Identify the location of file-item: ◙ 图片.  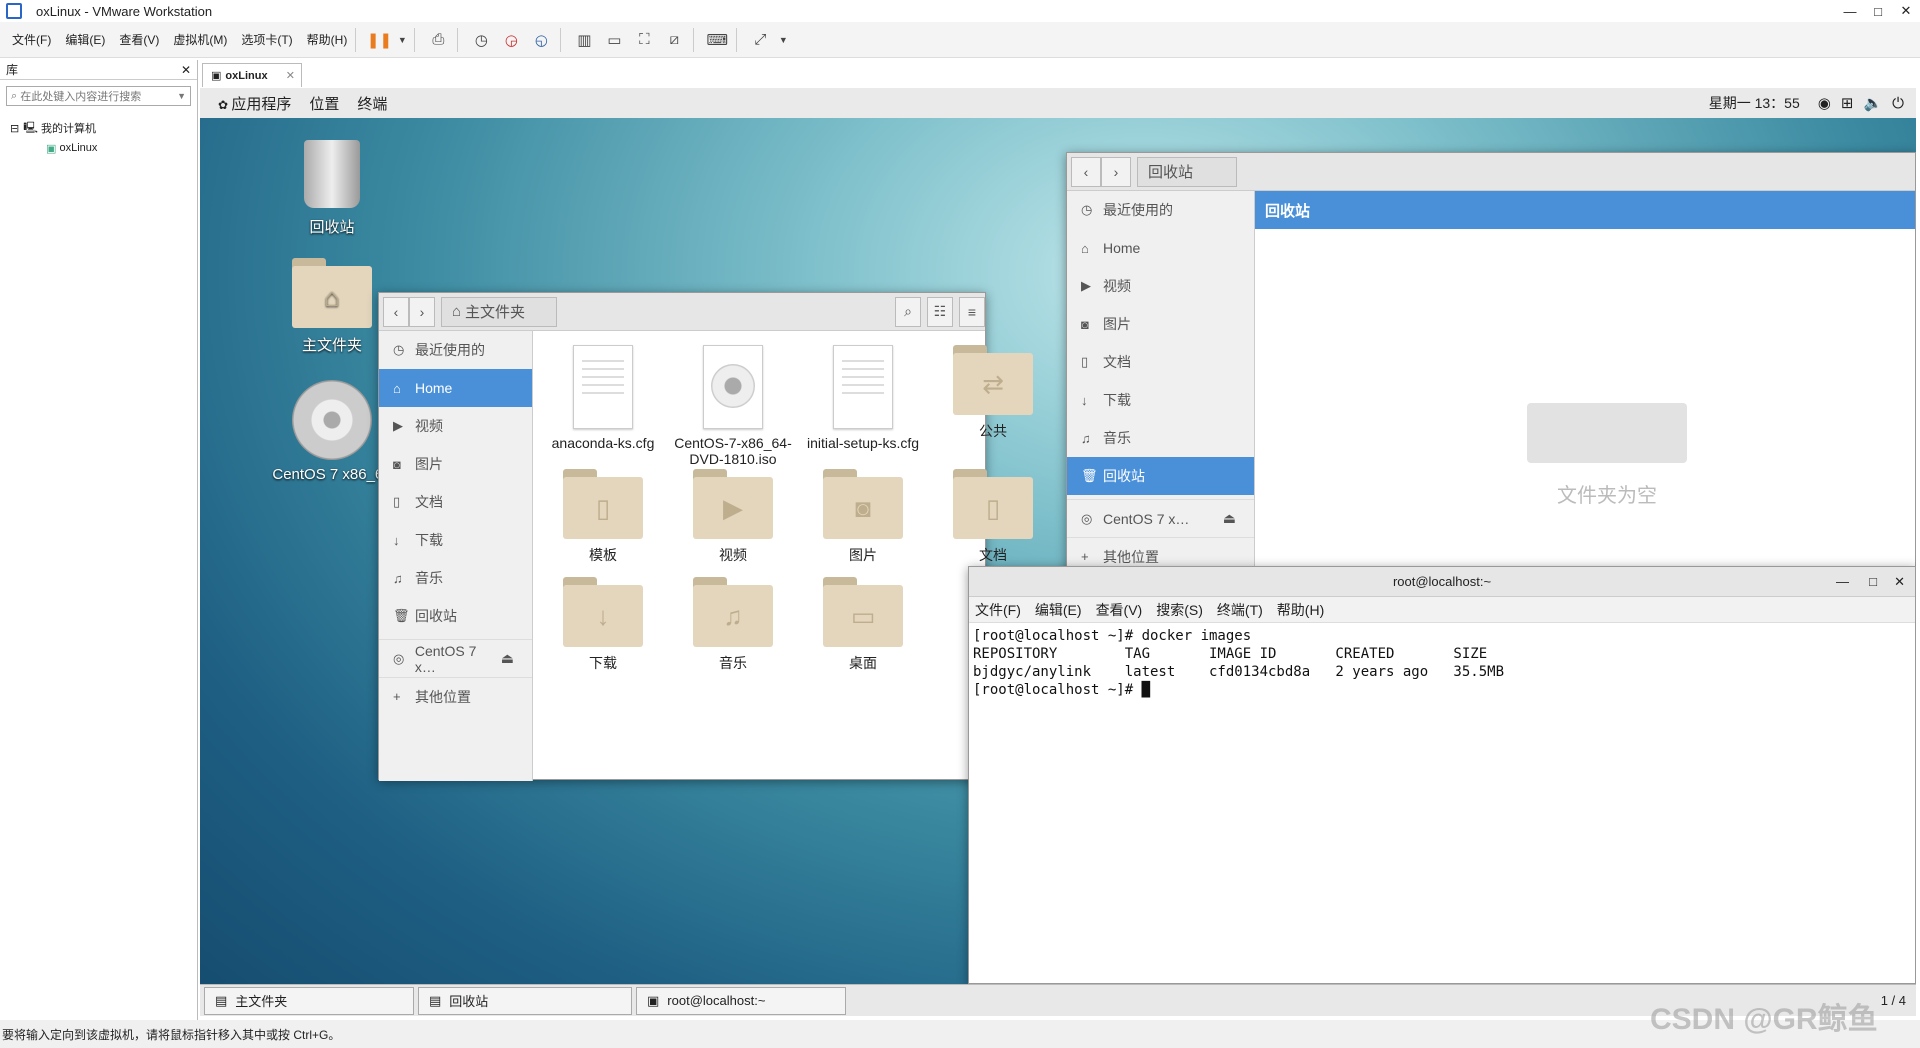
(863, 517).